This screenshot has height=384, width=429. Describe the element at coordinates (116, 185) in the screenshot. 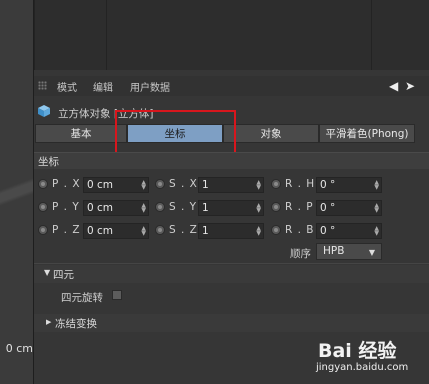

I see `position-x-field: 0 cm ▲ ▼` at that location.